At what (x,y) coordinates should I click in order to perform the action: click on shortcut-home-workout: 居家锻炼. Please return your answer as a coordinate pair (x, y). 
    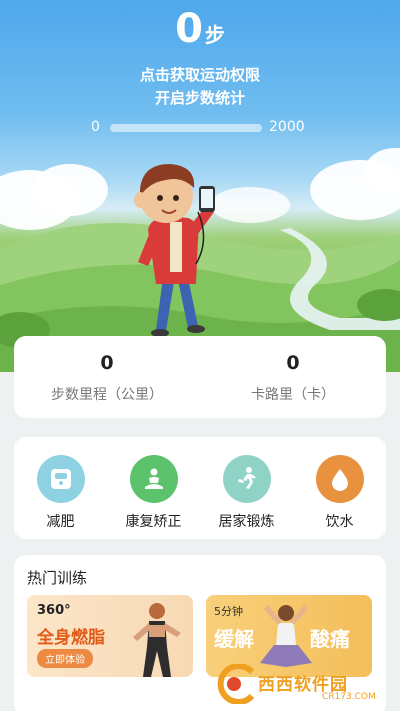
    Looking at the image, I should click on (246, 493).